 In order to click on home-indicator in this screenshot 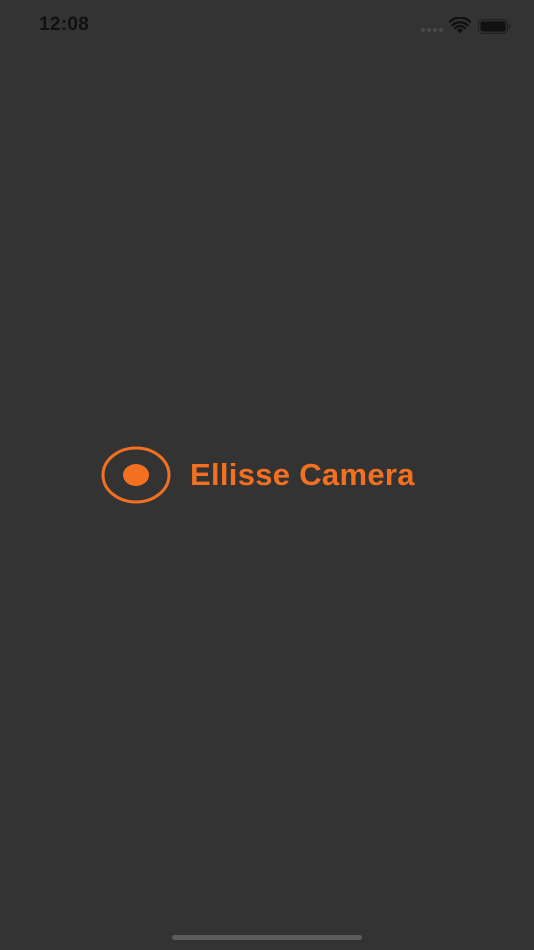, I will do `click(267, 937)`.